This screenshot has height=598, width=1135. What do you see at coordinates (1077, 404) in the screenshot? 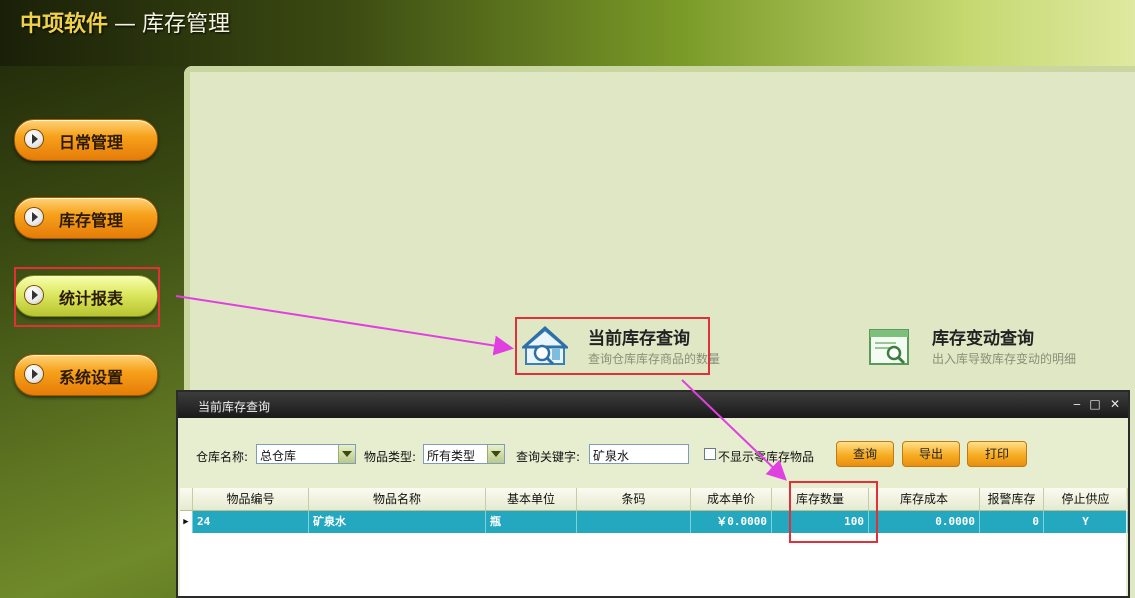
I see `minimize-icon: ‒` at bounding box center [1077, 404].